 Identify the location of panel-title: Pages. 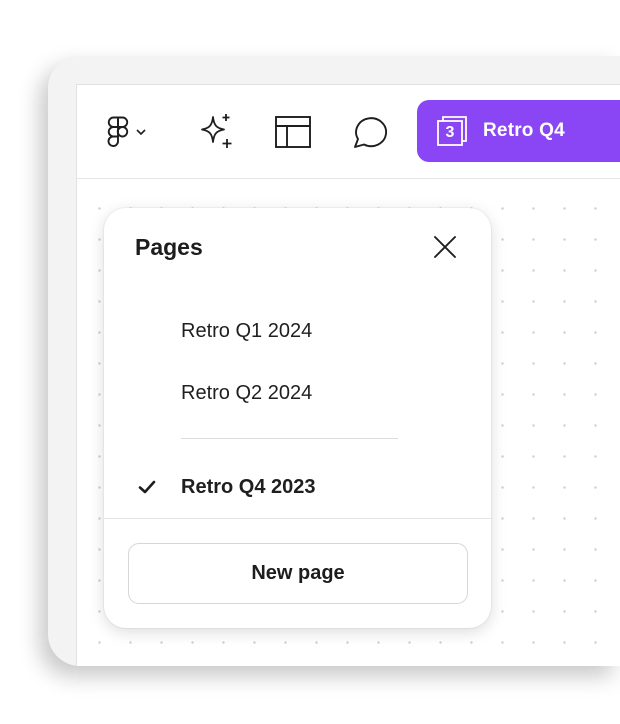
(169, 247).